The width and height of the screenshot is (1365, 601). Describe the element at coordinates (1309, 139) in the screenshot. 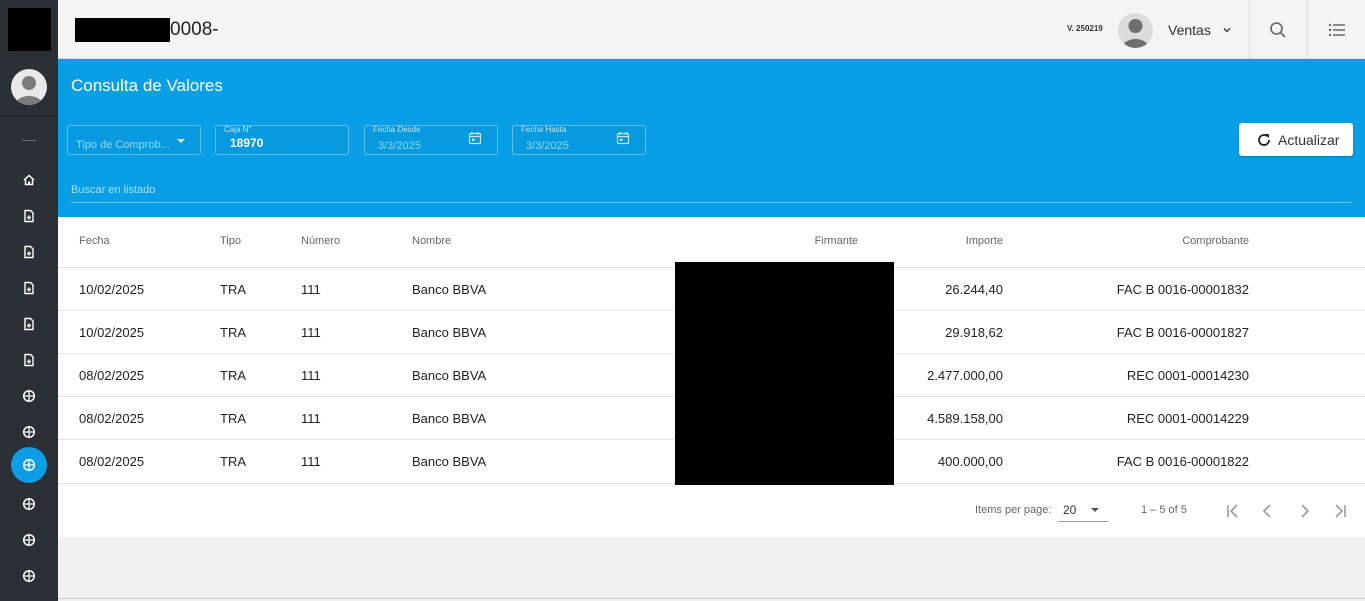

I see `refresh-label: Actualizar` at that location.